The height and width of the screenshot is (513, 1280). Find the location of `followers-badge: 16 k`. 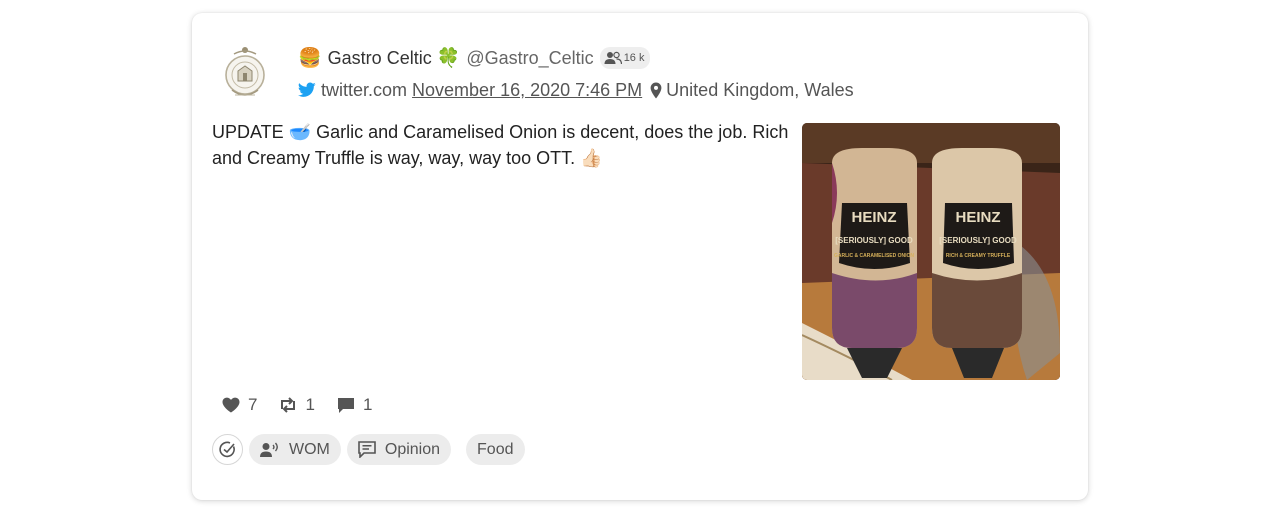

followers-badge: 16 k is located at coordinates (625, 58).